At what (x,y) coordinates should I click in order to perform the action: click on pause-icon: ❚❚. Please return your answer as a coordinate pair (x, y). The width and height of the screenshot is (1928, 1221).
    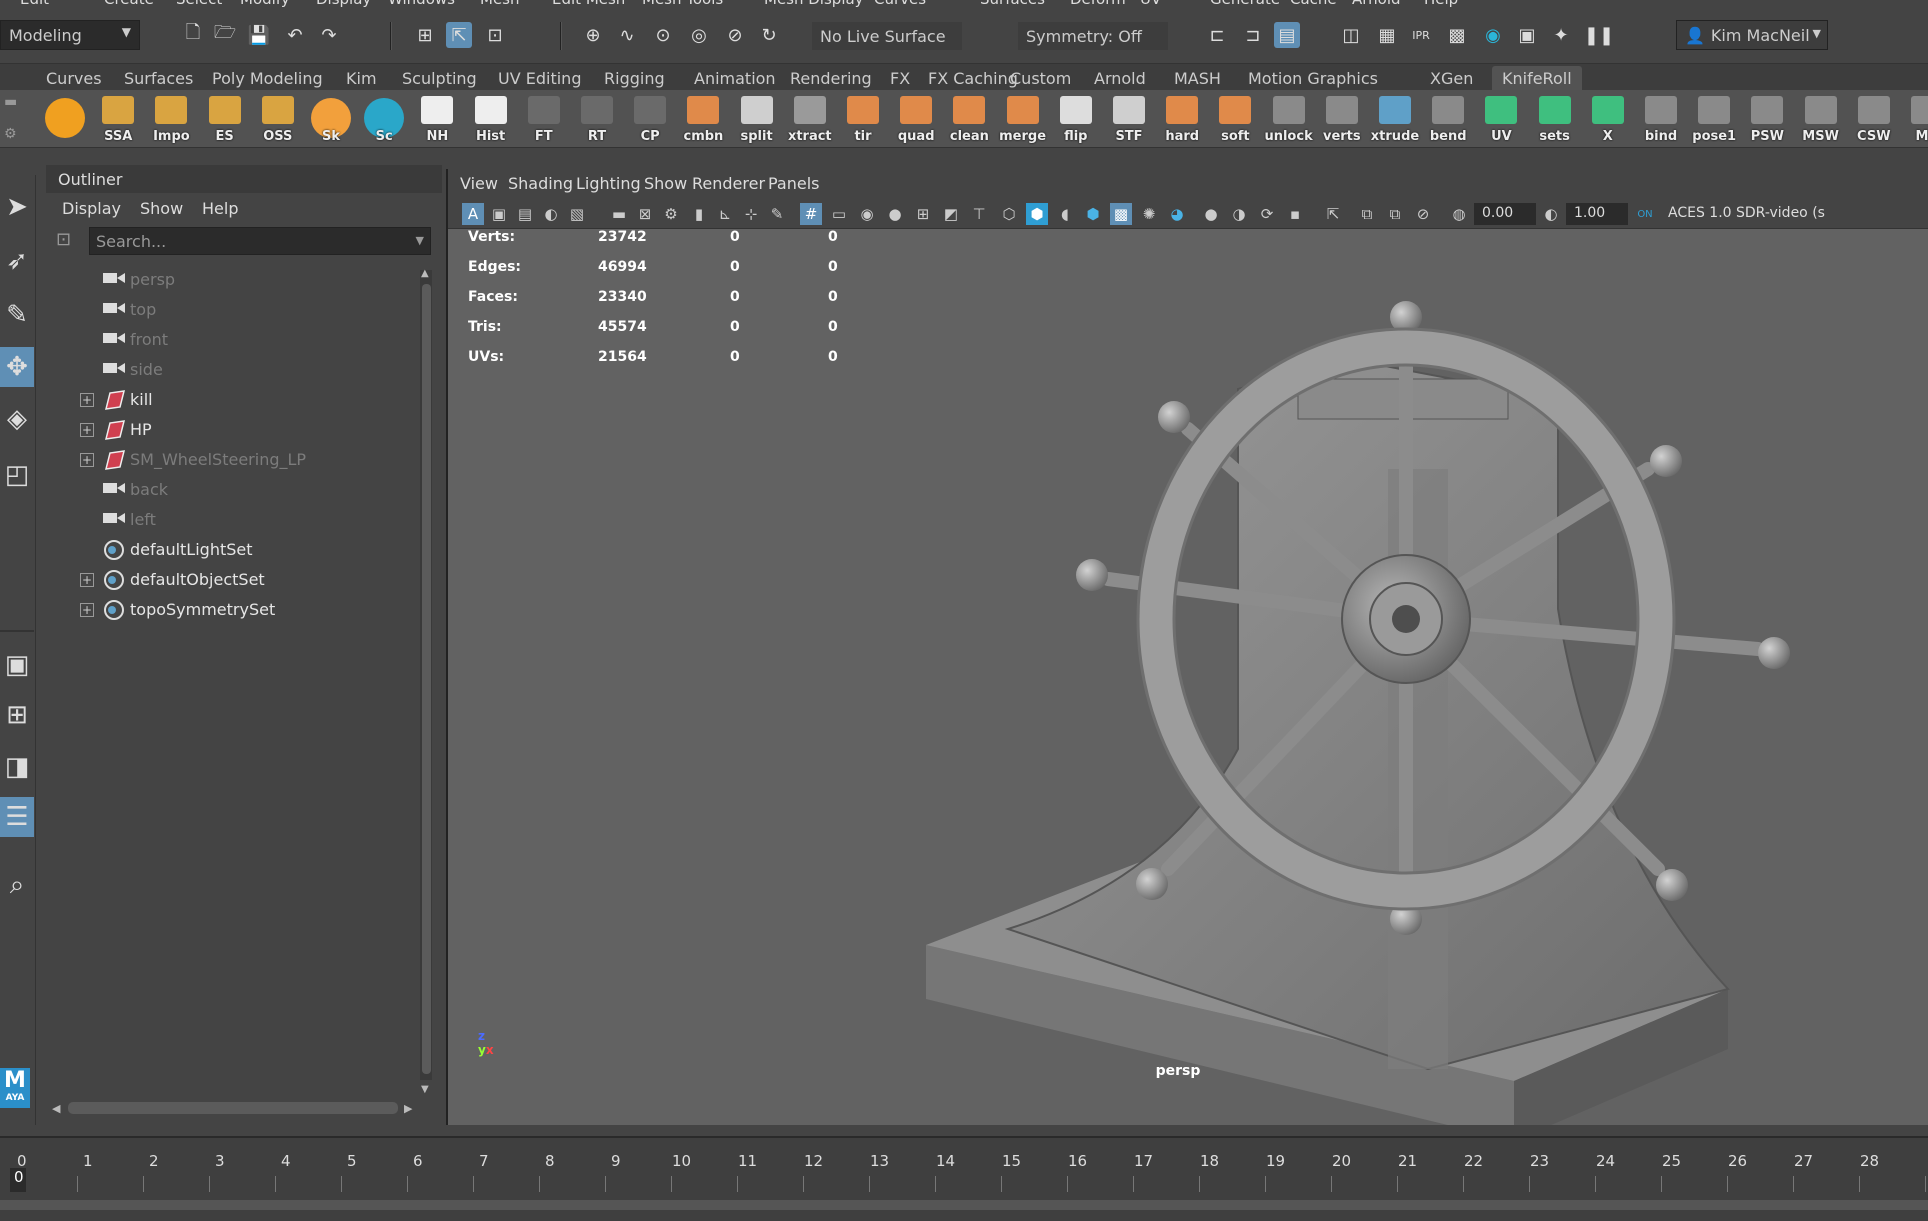
    Looking at the image, I should click on (1599, 35).